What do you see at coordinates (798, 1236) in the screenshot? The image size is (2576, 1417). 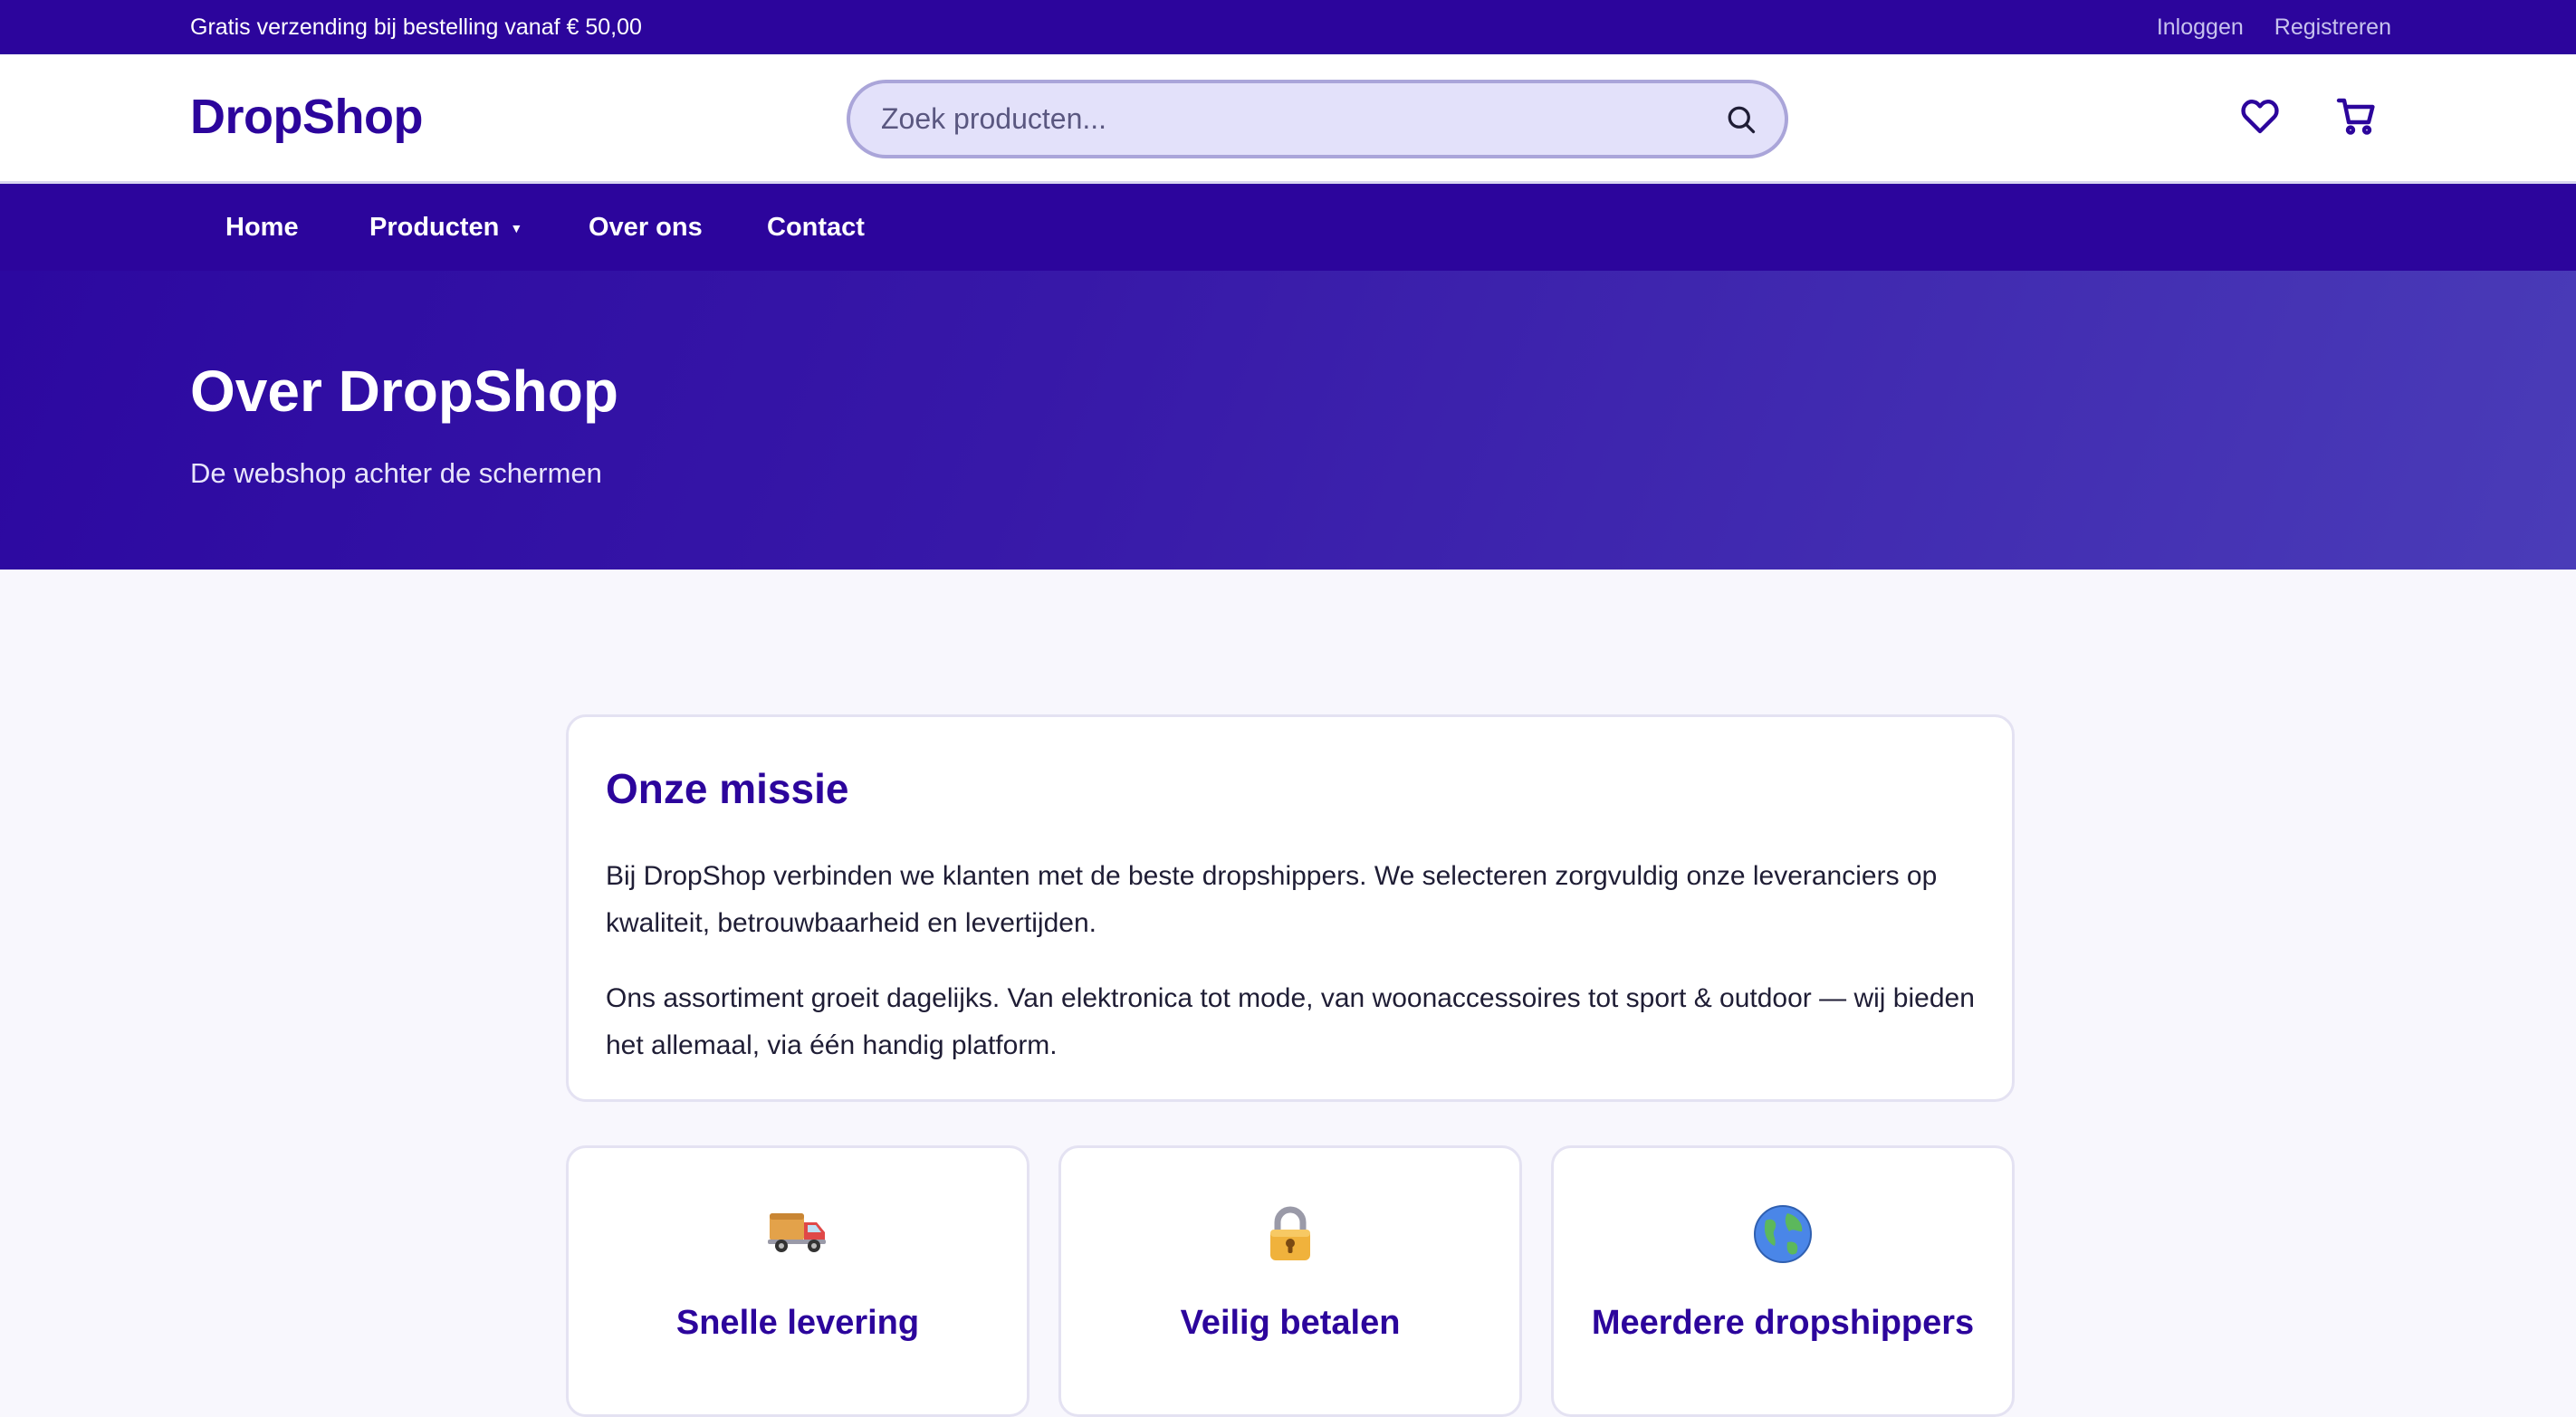 I see `truck-icon` at bounding box center [798, 1236].